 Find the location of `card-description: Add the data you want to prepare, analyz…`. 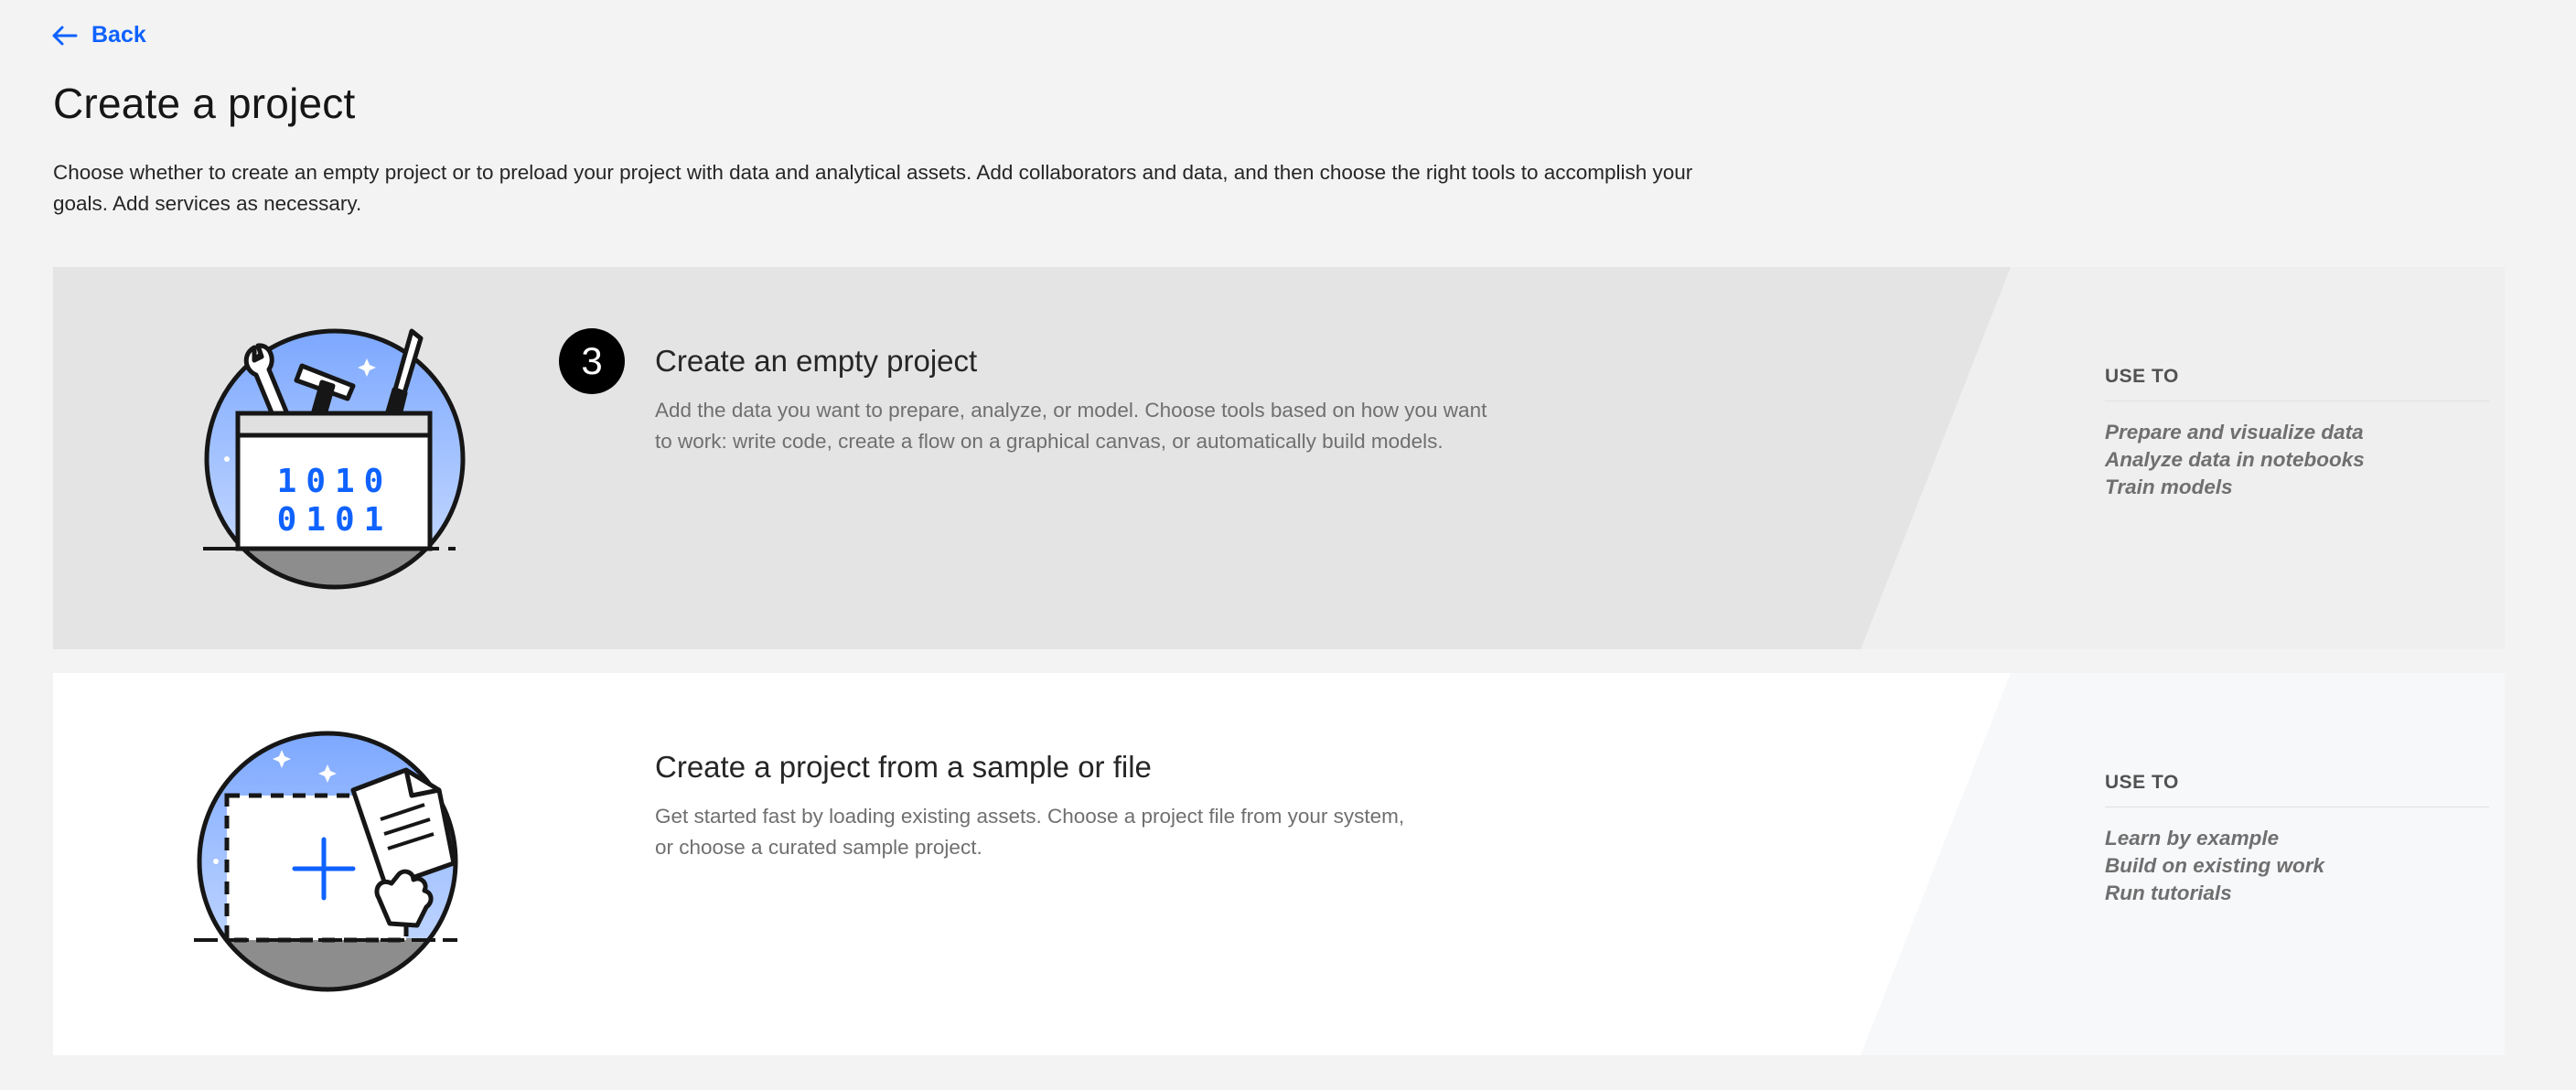

card-description: Add the data you want to prepare, analyz… is located at coordinates (1071, 426).